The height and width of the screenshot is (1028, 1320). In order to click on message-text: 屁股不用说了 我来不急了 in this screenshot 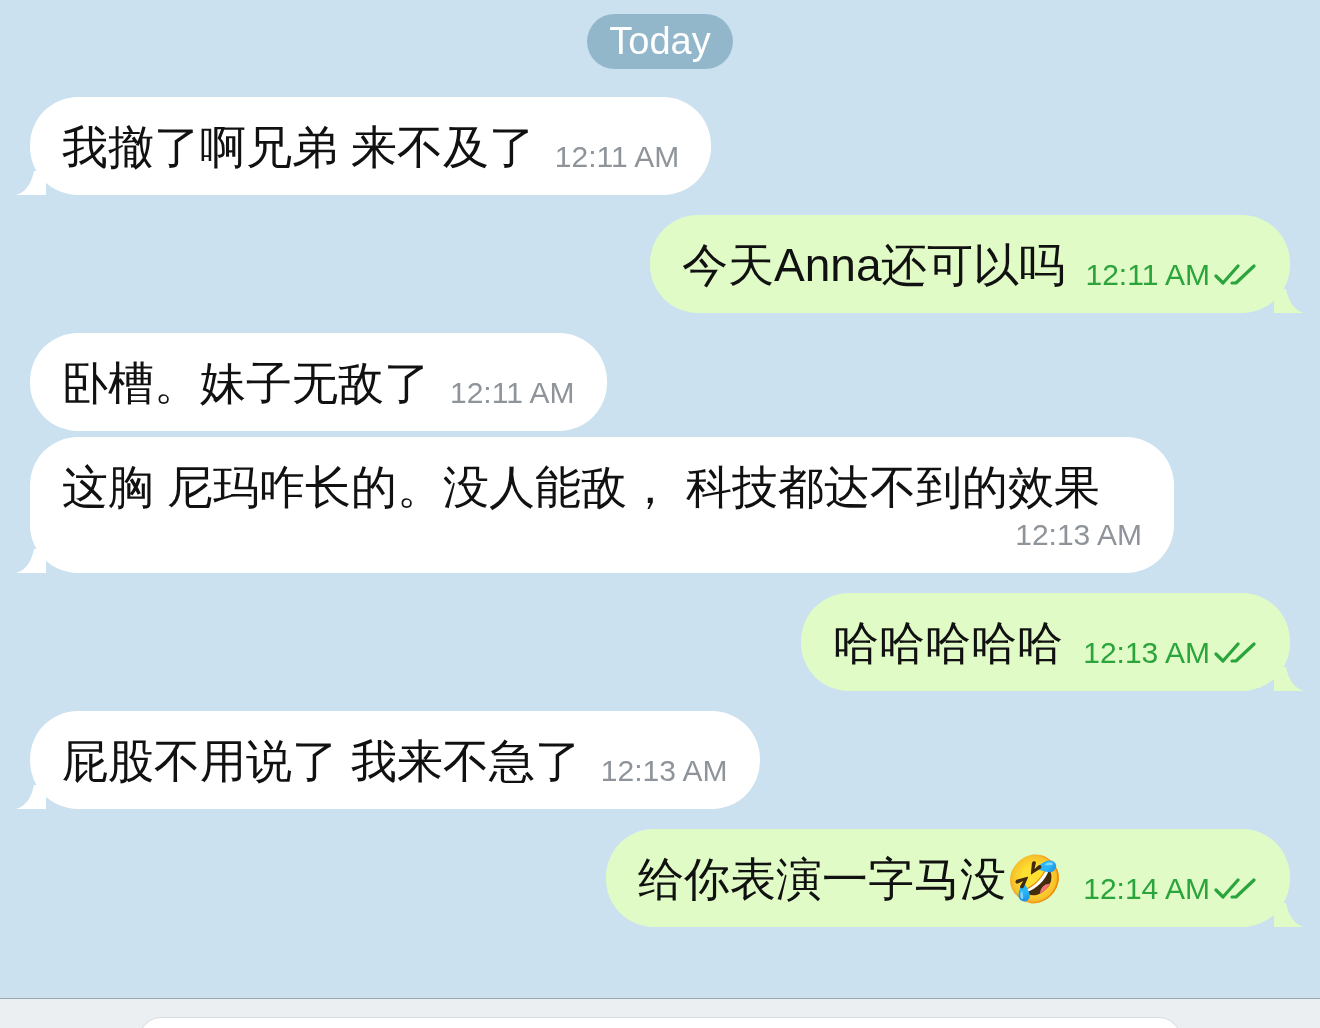, I will do `click(321, 761)`.